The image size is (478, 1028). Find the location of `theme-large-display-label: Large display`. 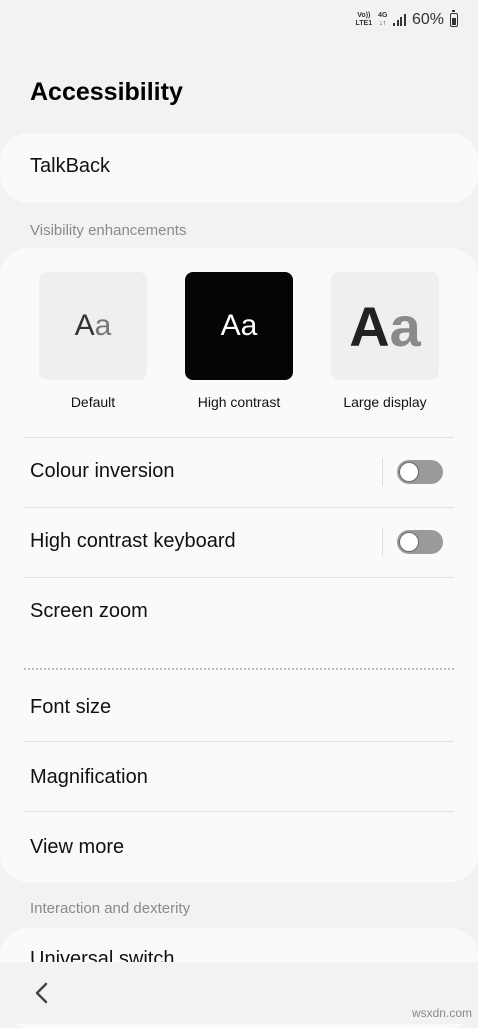

theme-large-display-label: Large display is located at coordinates (385, 402).